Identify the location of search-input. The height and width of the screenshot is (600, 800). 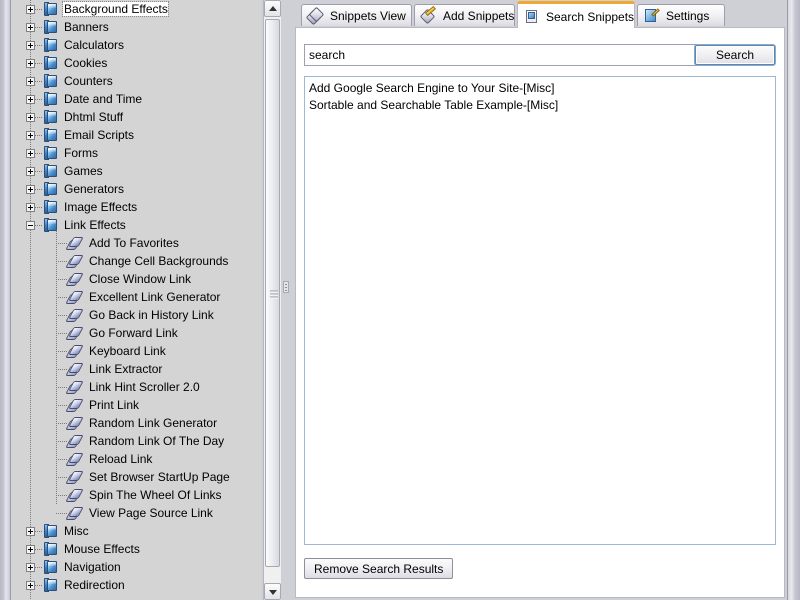
(502, 55).